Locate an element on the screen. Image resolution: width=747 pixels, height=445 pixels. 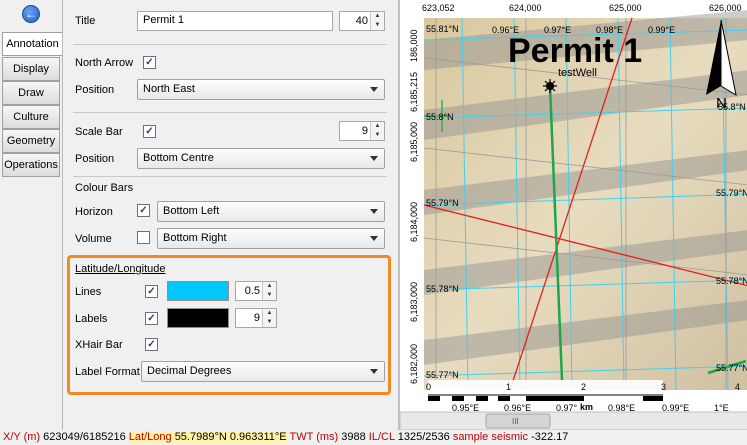
utm-y-label: 6,185,000 is located at coordinates (414, 142).